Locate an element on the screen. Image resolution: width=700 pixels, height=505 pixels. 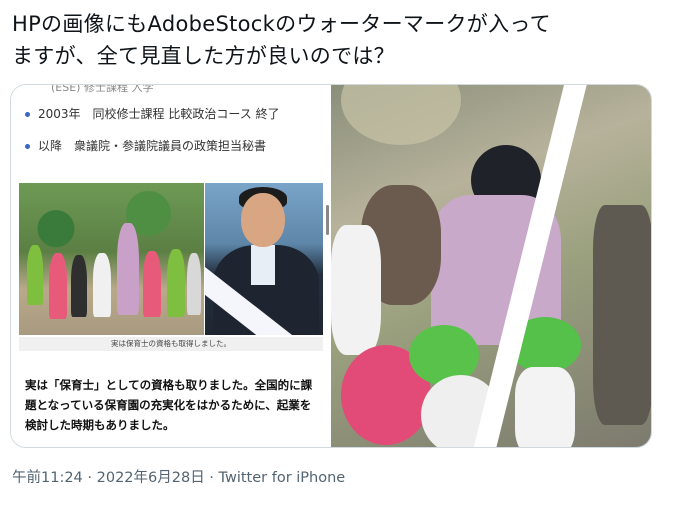
bullet-item-text: 以降 衆議院・参議院議員の政策担当秘書 is located at coordinates (152, 146).